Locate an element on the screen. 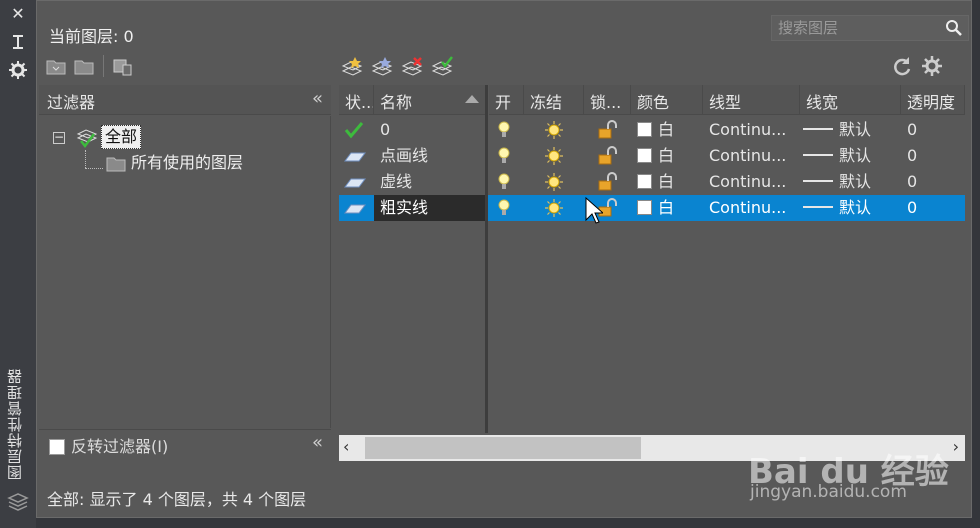  invert-filter-checkbox is located at coordinates (57, 447).